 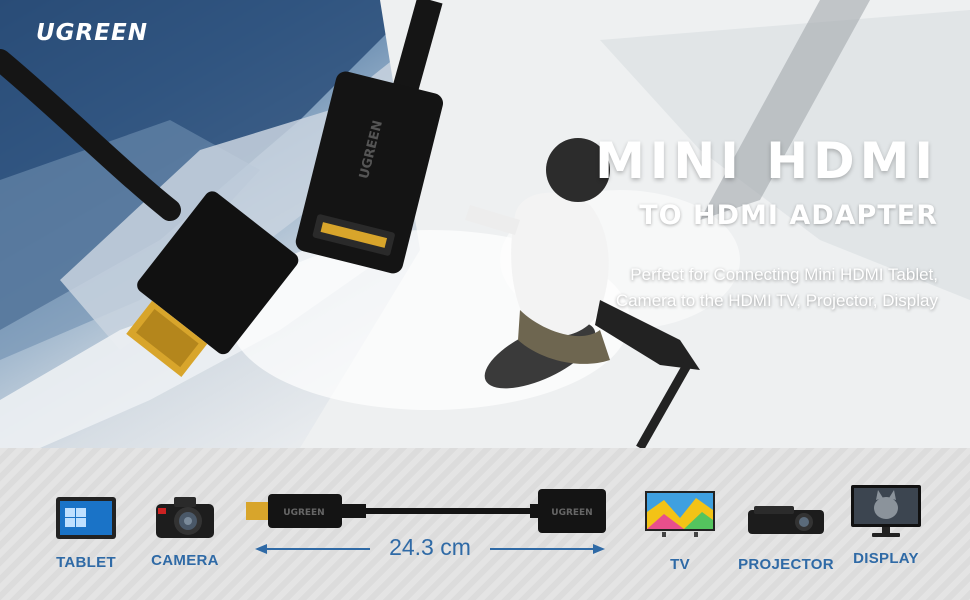 I want to click on camera-icon, so click(x=185, y=517).